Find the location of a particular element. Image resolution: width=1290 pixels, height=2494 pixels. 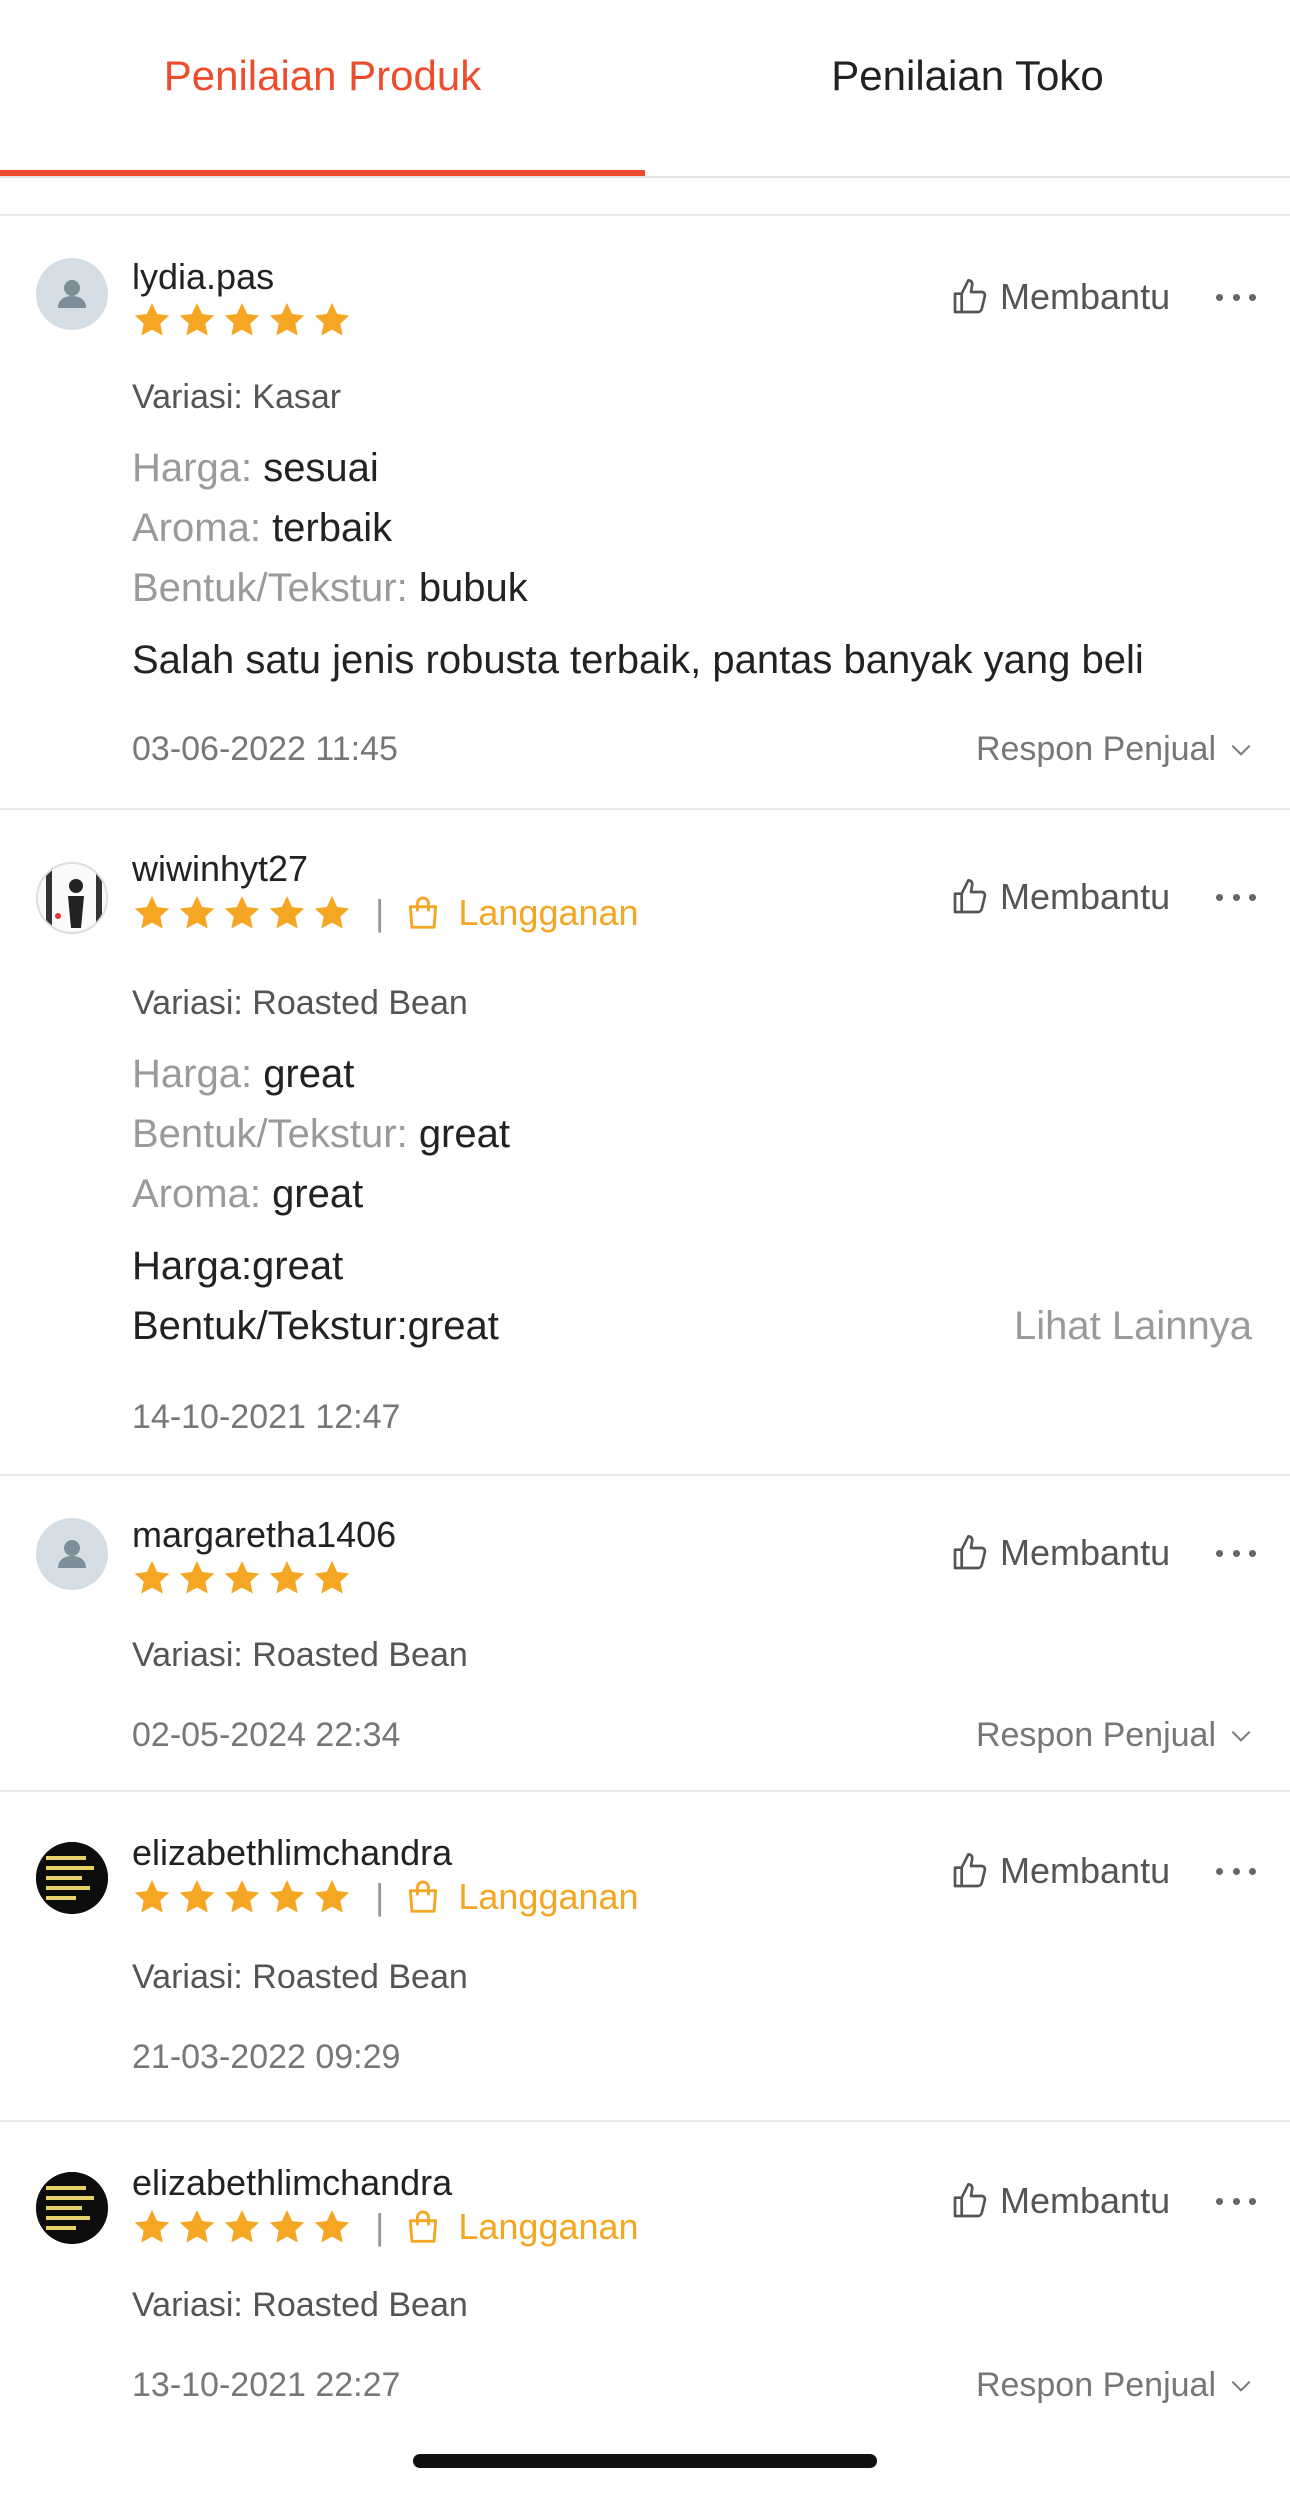

review-comment-line: Harga:great is located at coordinates (238, 1266).